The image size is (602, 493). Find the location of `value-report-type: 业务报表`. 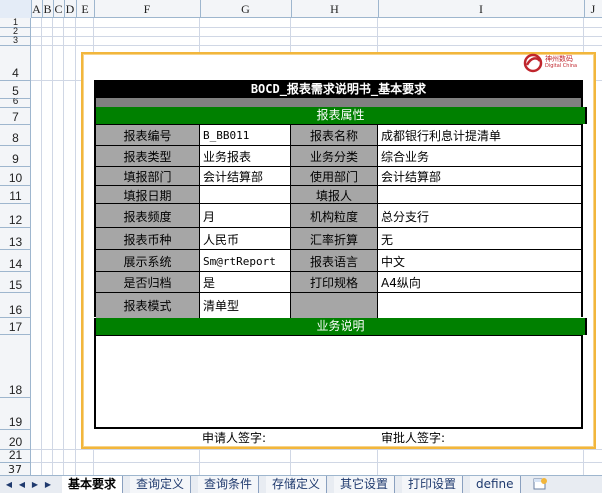

value-report-type: 业务报表 is located at coordinates (245, 156).